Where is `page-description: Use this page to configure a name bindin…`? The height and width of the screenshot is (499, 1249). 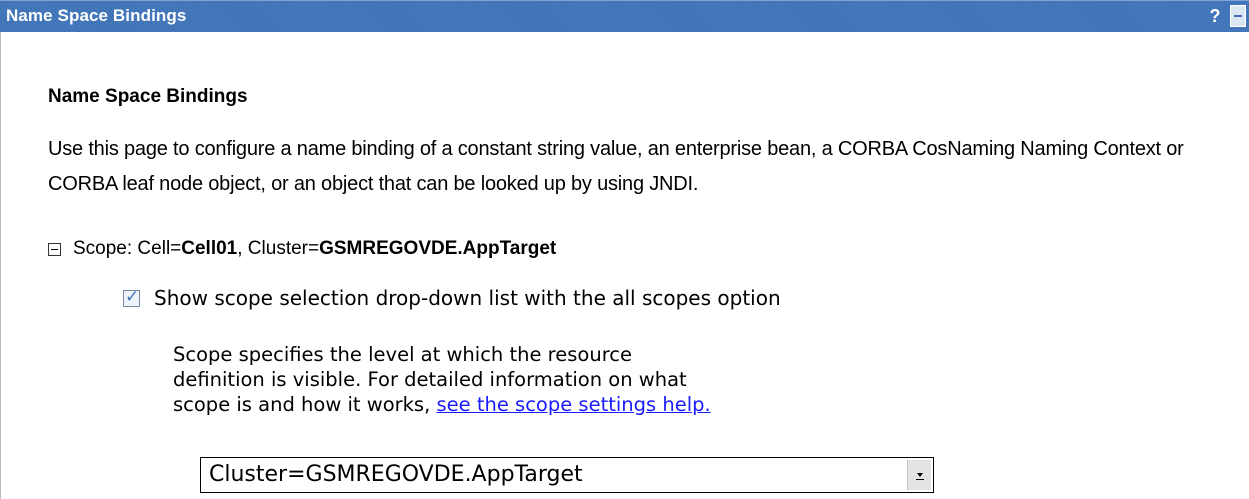
page-description: Use this page to configure a name bindin… is located at coordinates (616, 166).